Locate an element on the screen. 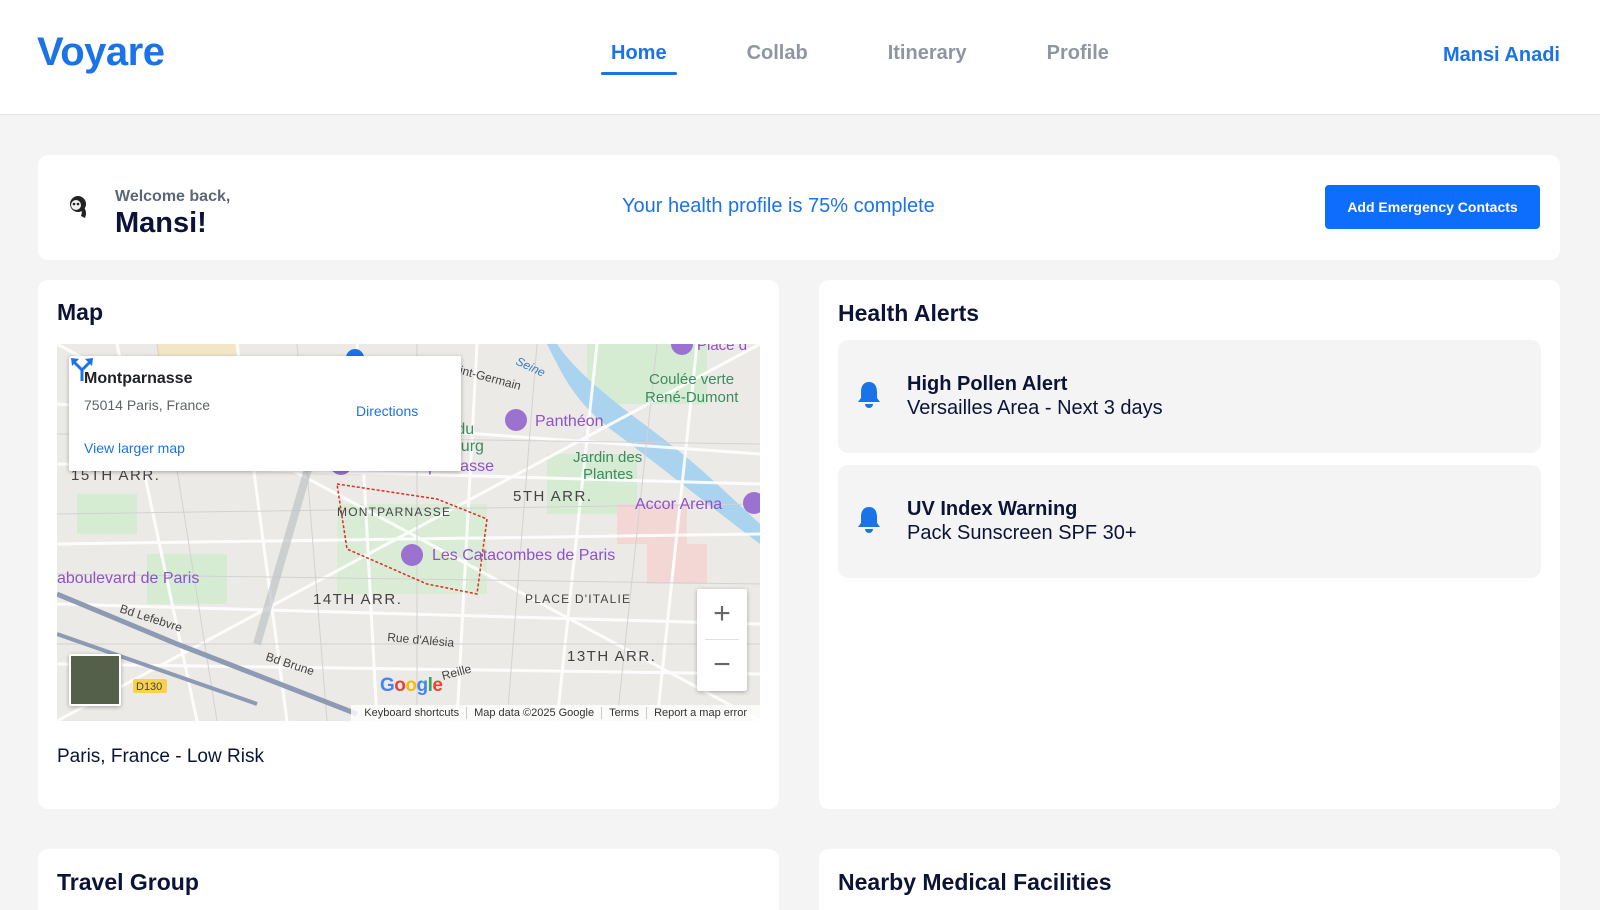 The image size is (1600, 910). map-label-5th: 5TH ARR. is located at coordinates (553, 496).